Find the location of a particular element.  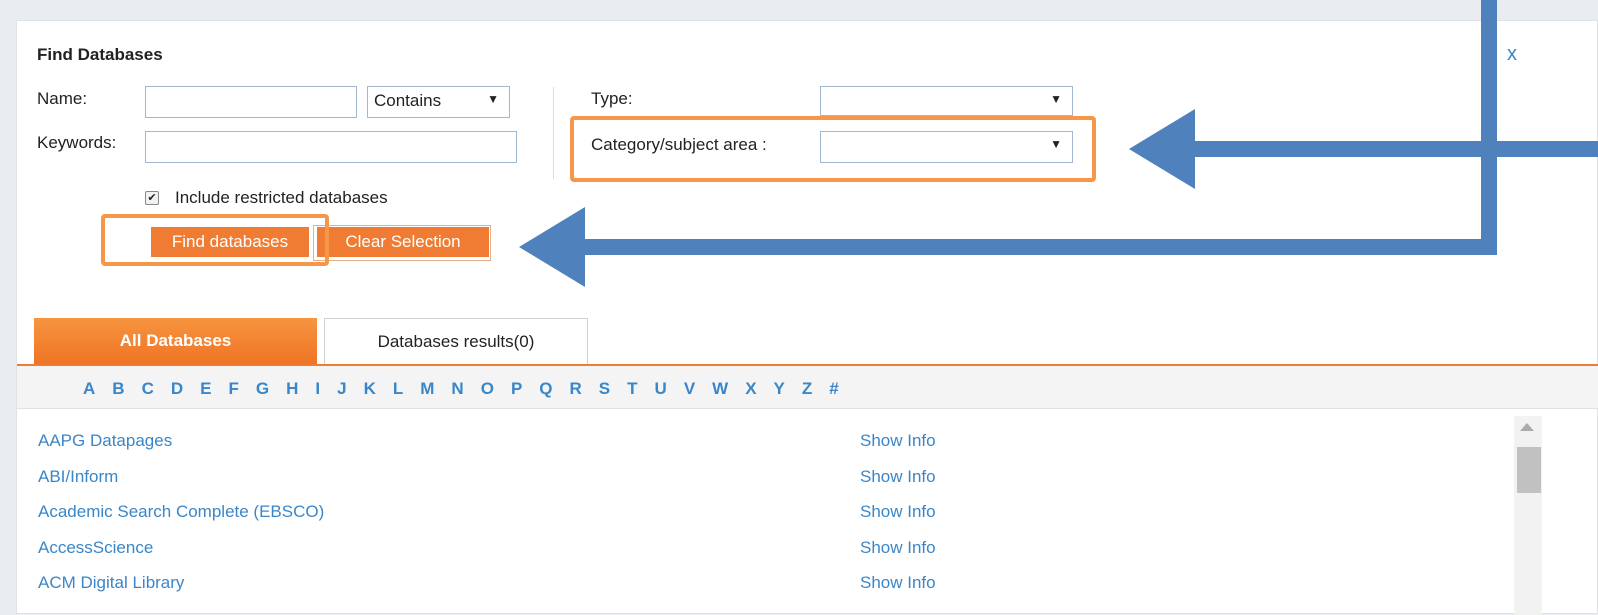

category-highlight-box is located at coordinates (833, 149).